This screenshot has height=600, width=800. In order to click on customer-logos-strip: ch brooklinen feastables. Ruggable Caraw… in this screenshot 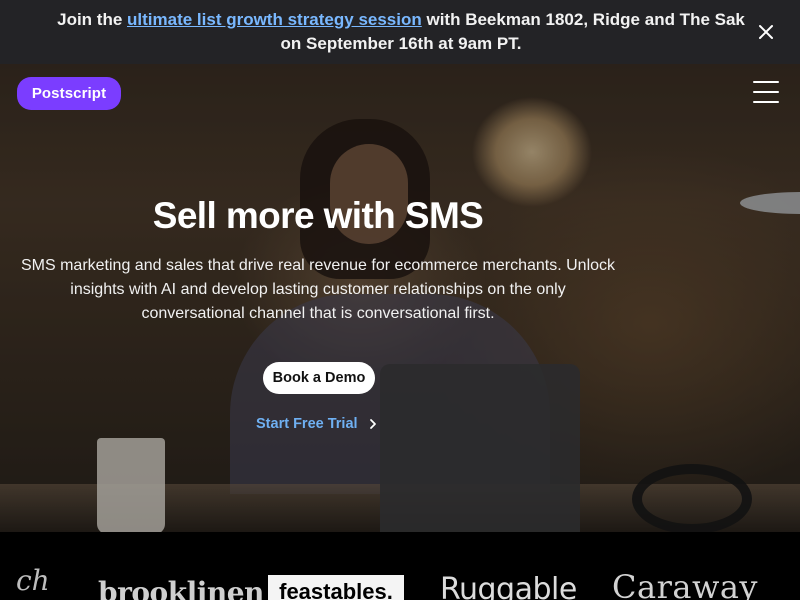, I will do `click(400, 566)`.